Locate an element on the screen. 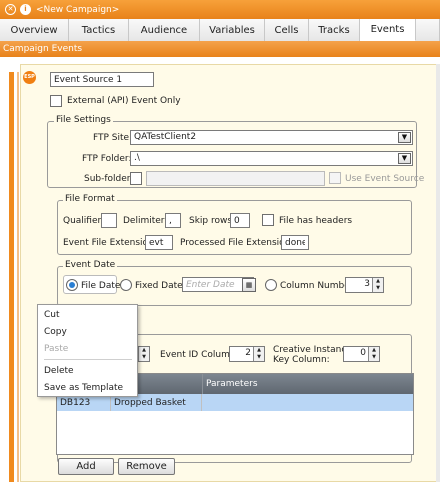  event-file-extension-label: Event File Extension: is located at coordinates (110, 243).